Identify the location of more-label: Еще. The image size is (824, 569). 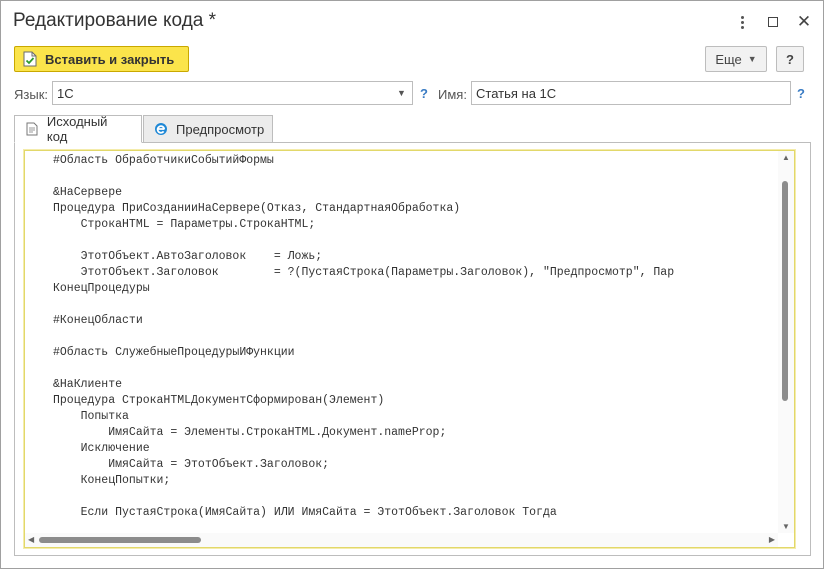
(728, 59).